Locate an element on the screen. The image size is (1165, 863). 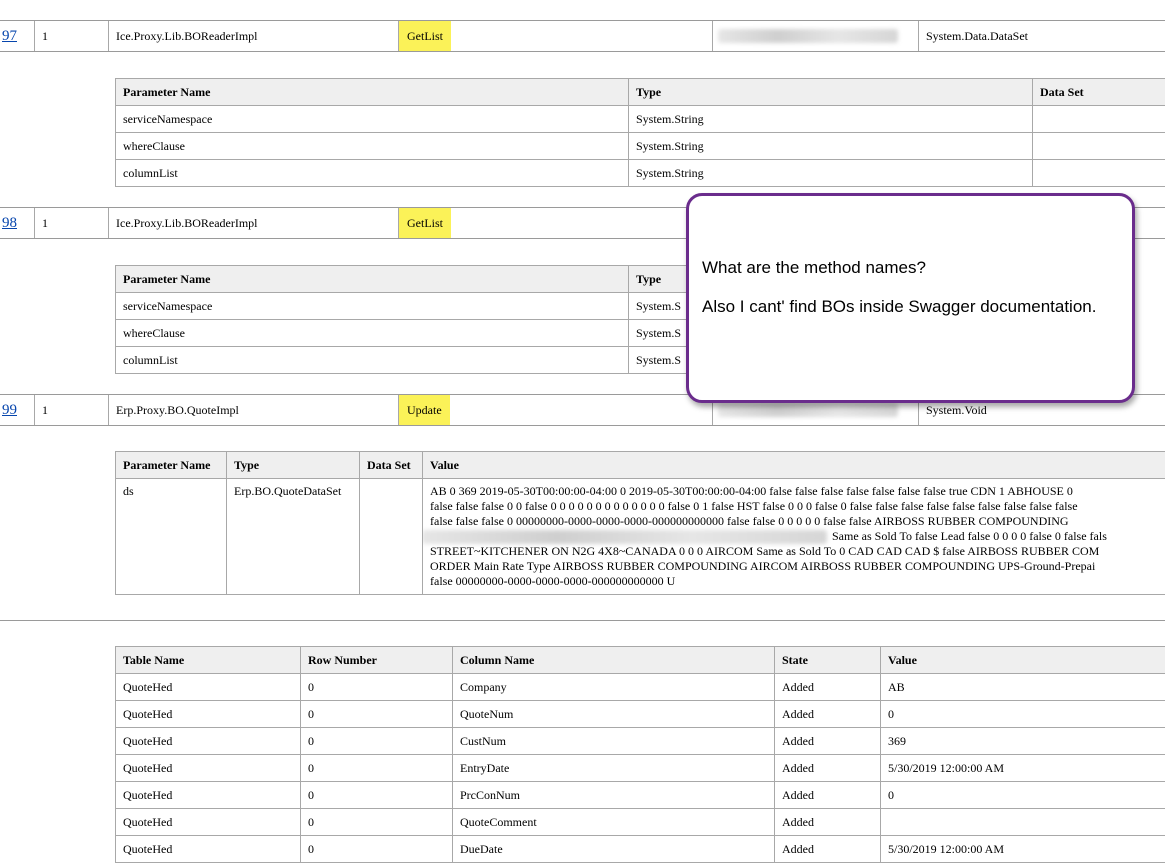
param-type: Erp.BO.QuoteDataSet is located at coordinates (293, 537).